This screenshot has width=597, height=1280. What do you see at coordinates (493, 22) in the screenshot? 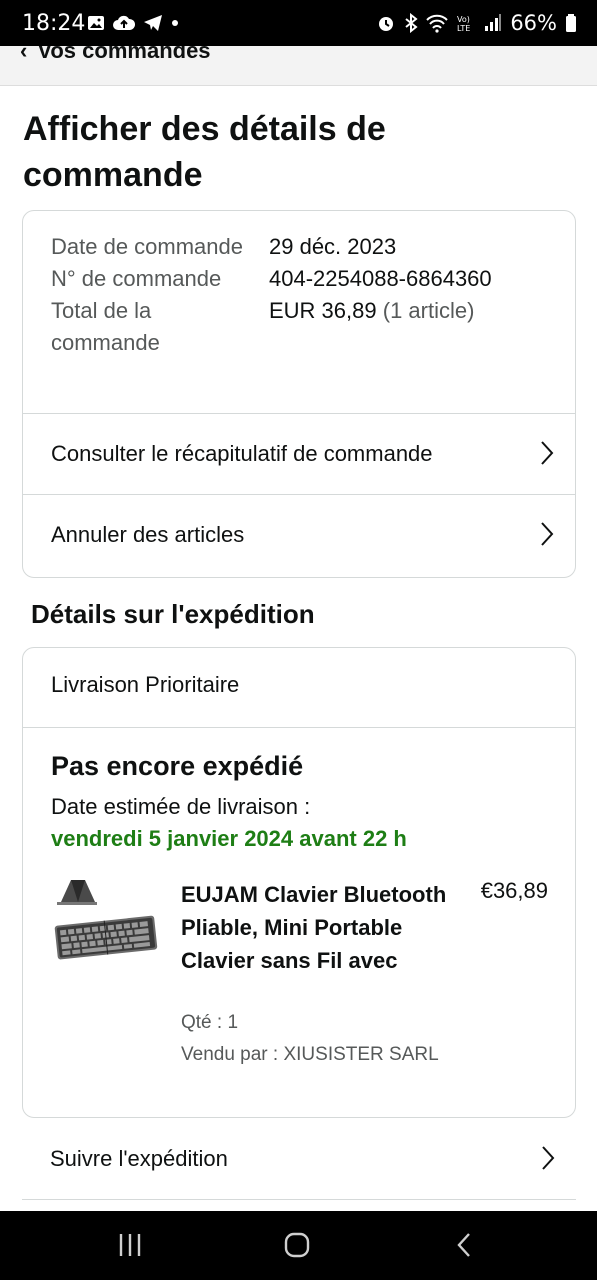
I see `signal-icon` at bounding box center [493, 22].